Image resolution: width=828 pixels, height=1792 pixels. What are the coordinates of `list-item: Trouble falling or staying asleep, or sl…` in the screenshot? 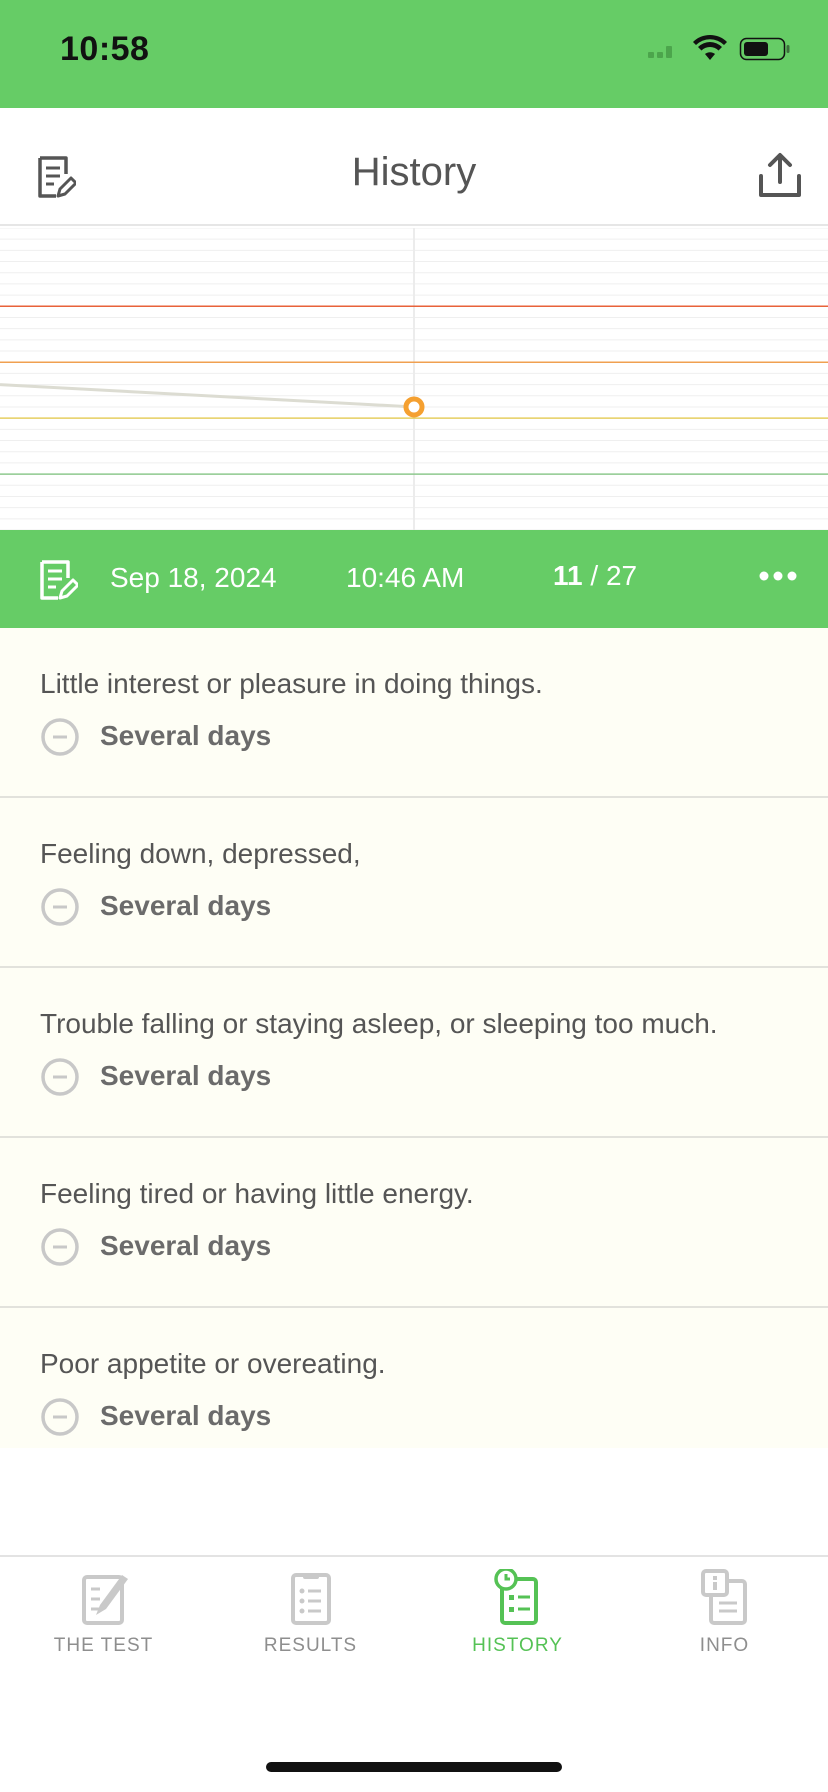 It's located at (414, 1053).